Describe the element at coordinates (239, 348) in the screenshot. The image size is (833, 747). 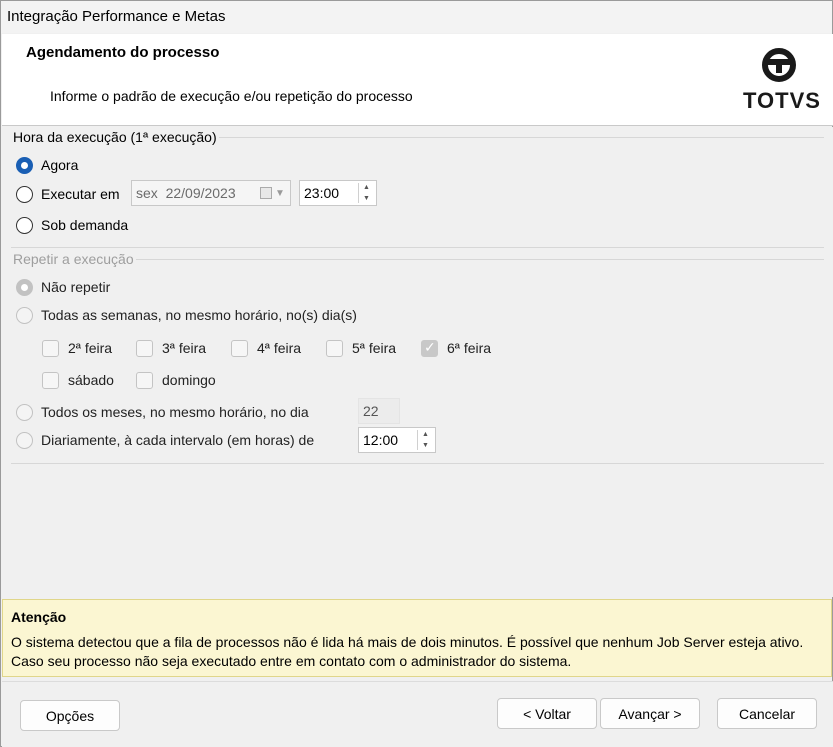
I see `checkbox-wednesday-box` at that location.